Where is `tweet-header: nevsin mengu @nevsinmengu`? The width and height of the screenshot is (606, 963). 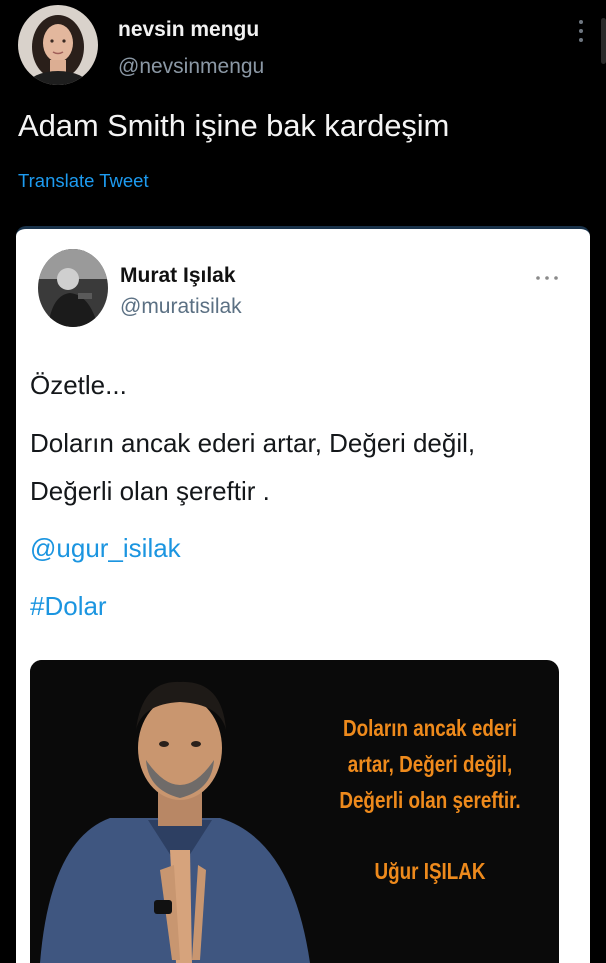 tweet-header: nevsin mengu @nevsinmengu is located at coordinates (308, 45).